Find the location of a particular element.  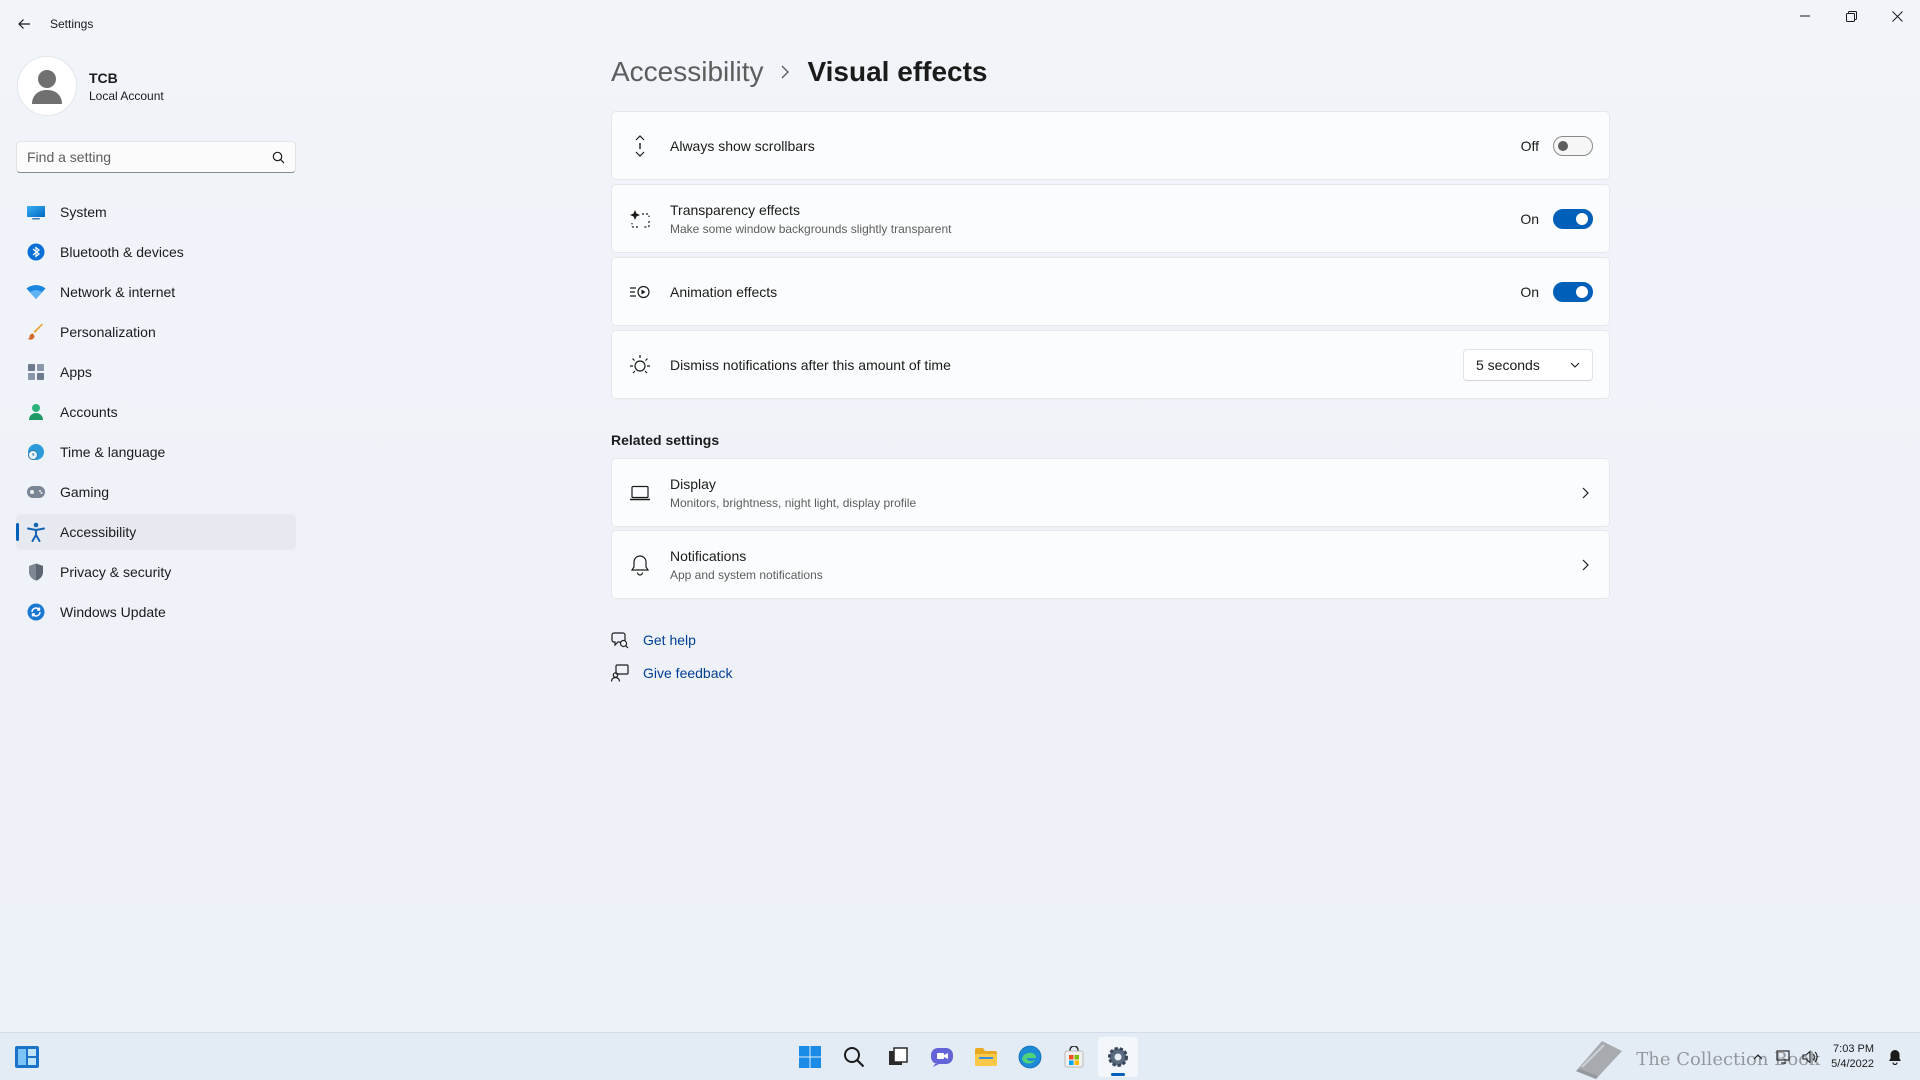

page-title: Visual effects is located at coordinates (897, 71).